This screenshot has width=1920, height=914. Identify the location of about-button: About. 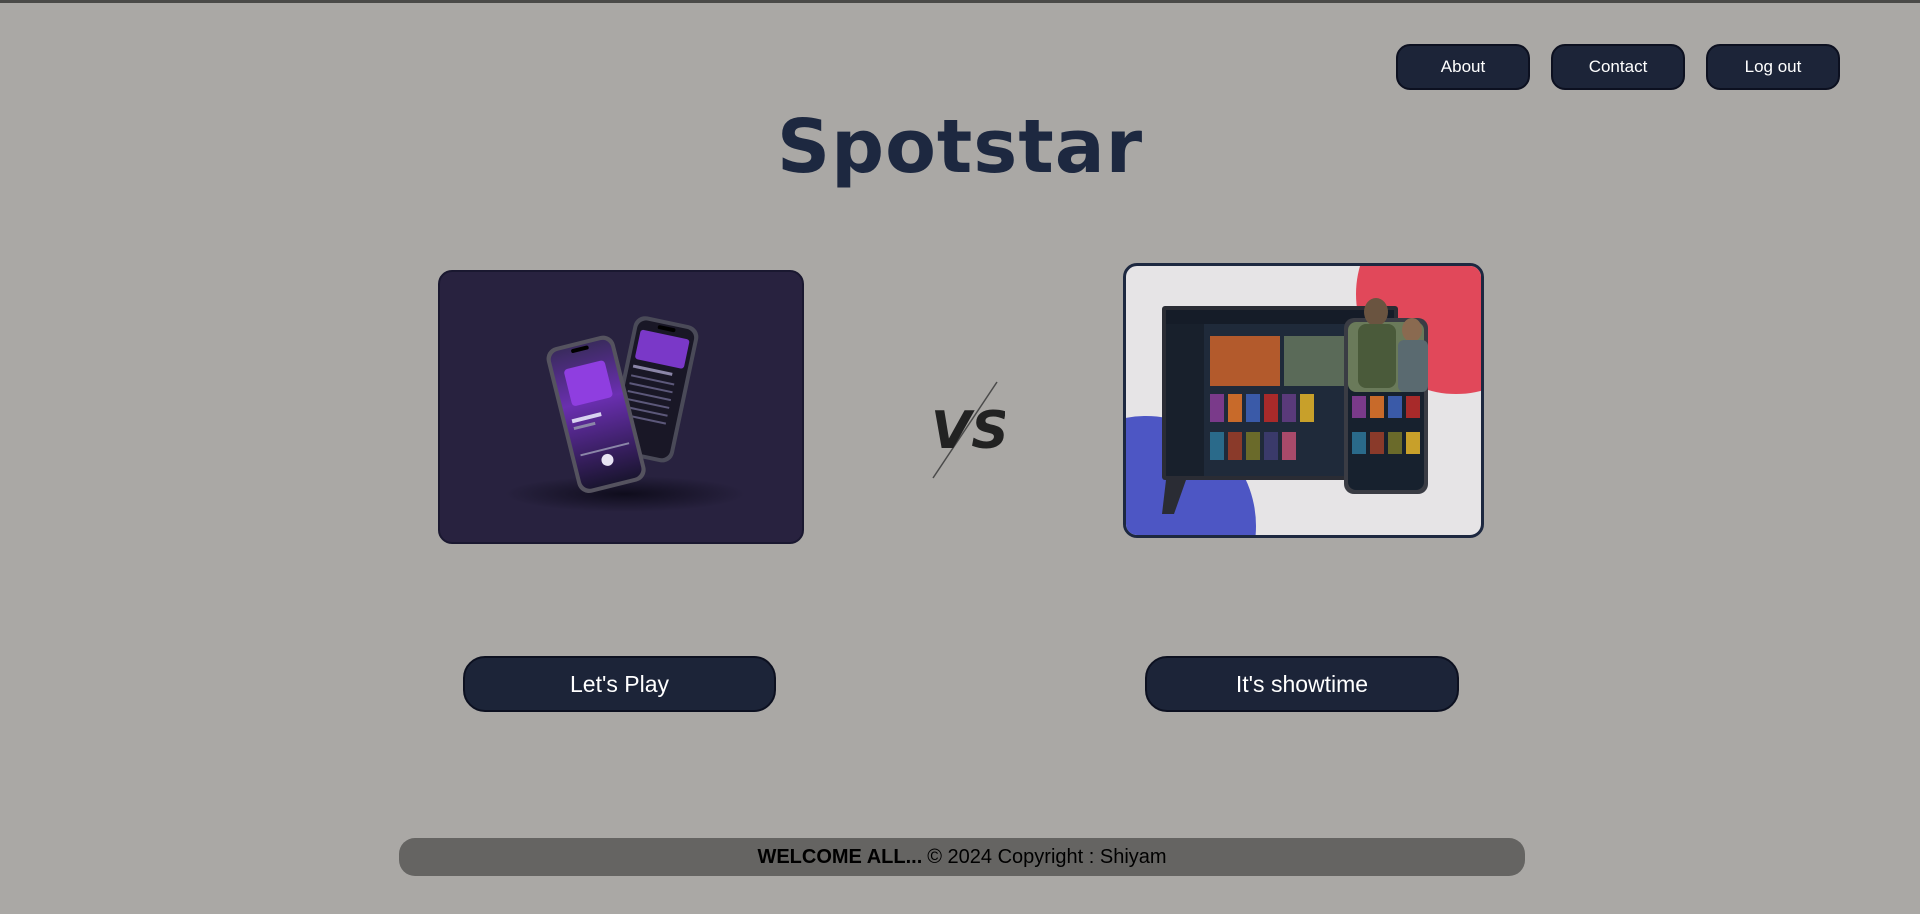
(1463, 67).